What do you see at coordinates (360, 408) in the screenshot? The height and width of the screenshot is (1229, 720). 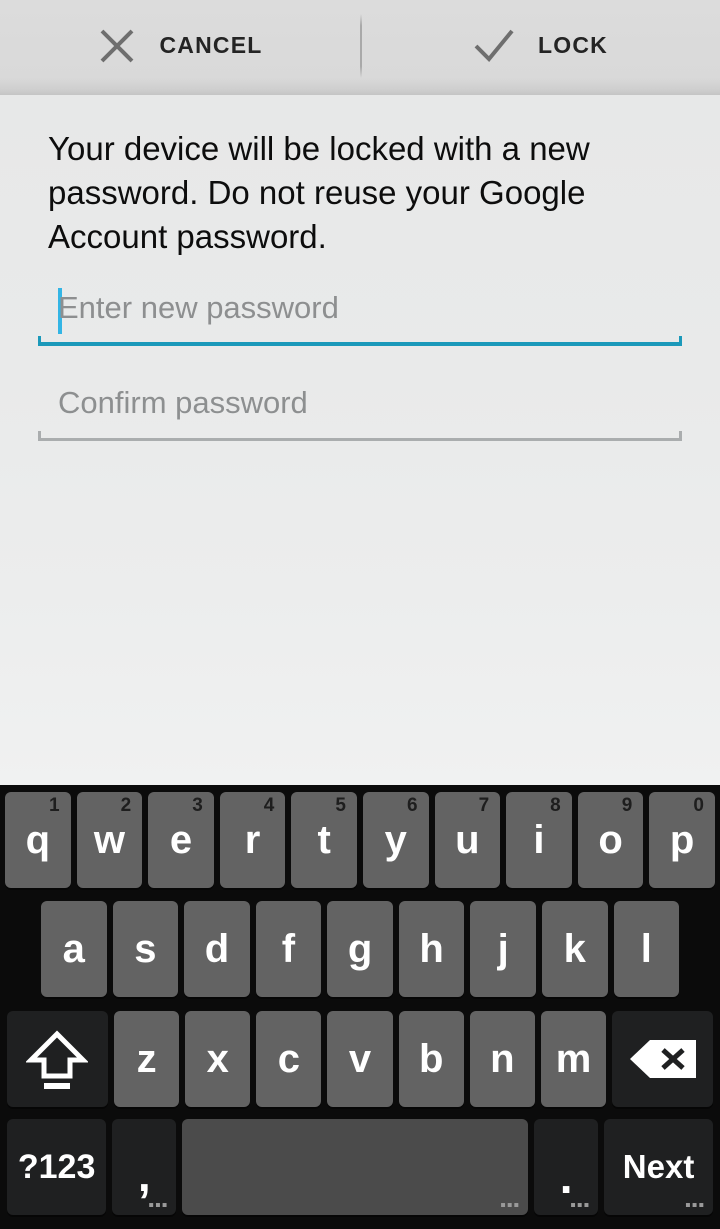 I see `confirm-password-field: Confirm password` at bounding box center [360, 408].